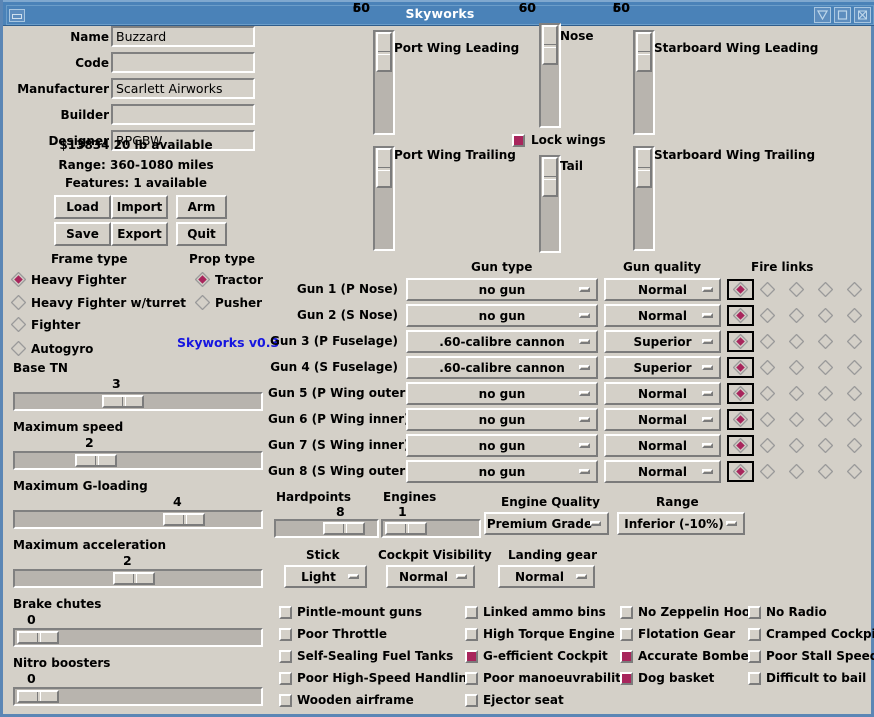 The image size is (874, 717). Describe the element at coordinates (502, 419) in the screenshot. I see `gun-type-combo-5: no gun` at that location.